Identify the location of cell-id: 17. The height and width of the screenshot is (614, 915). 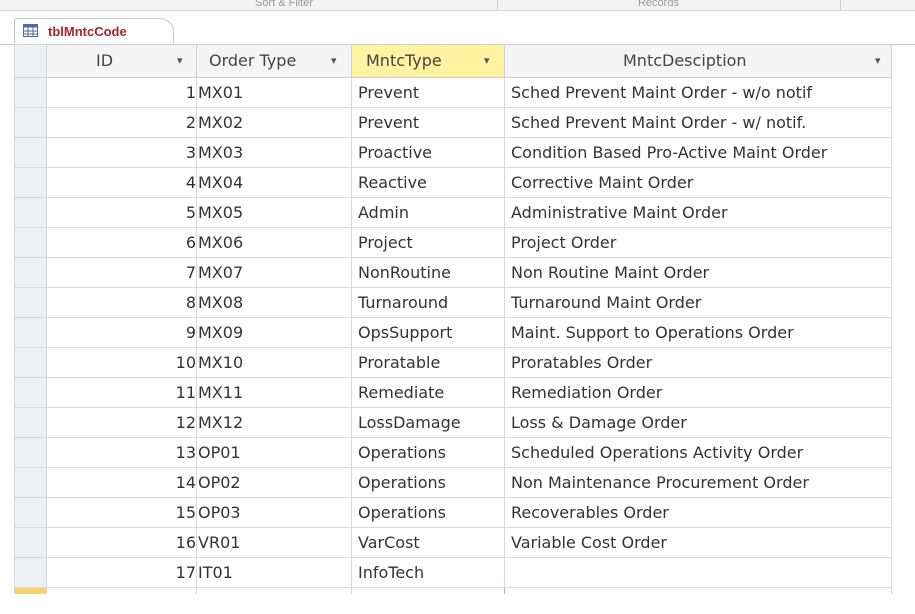
(121, 572).